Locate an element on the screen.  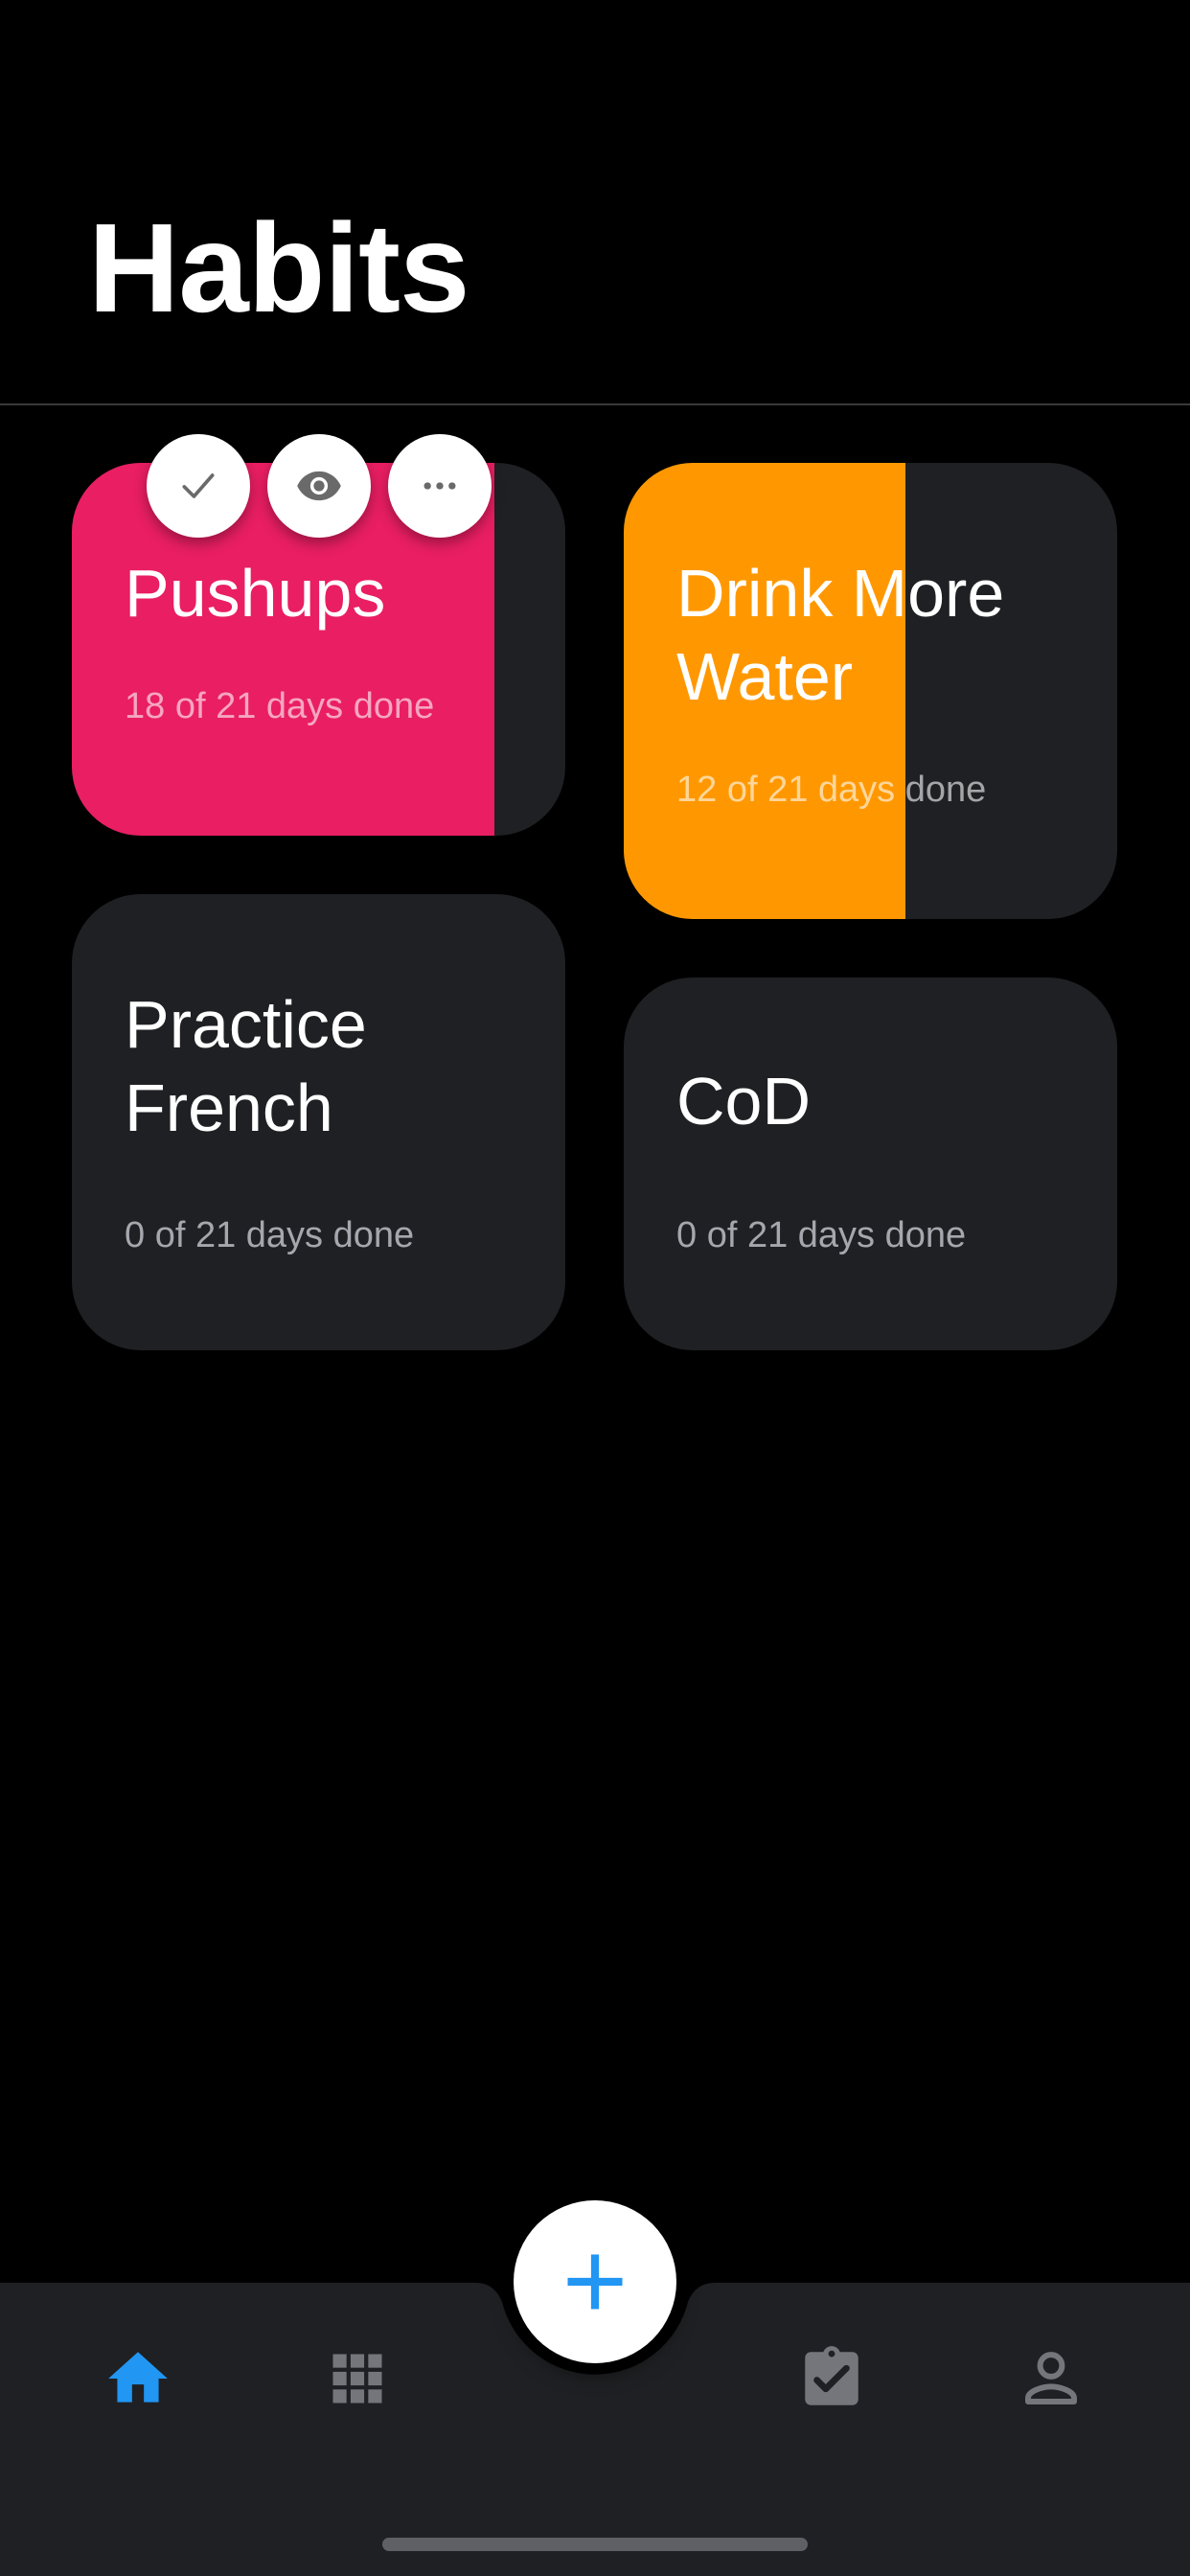
nav-apps is located at coordinates (358, 2378).